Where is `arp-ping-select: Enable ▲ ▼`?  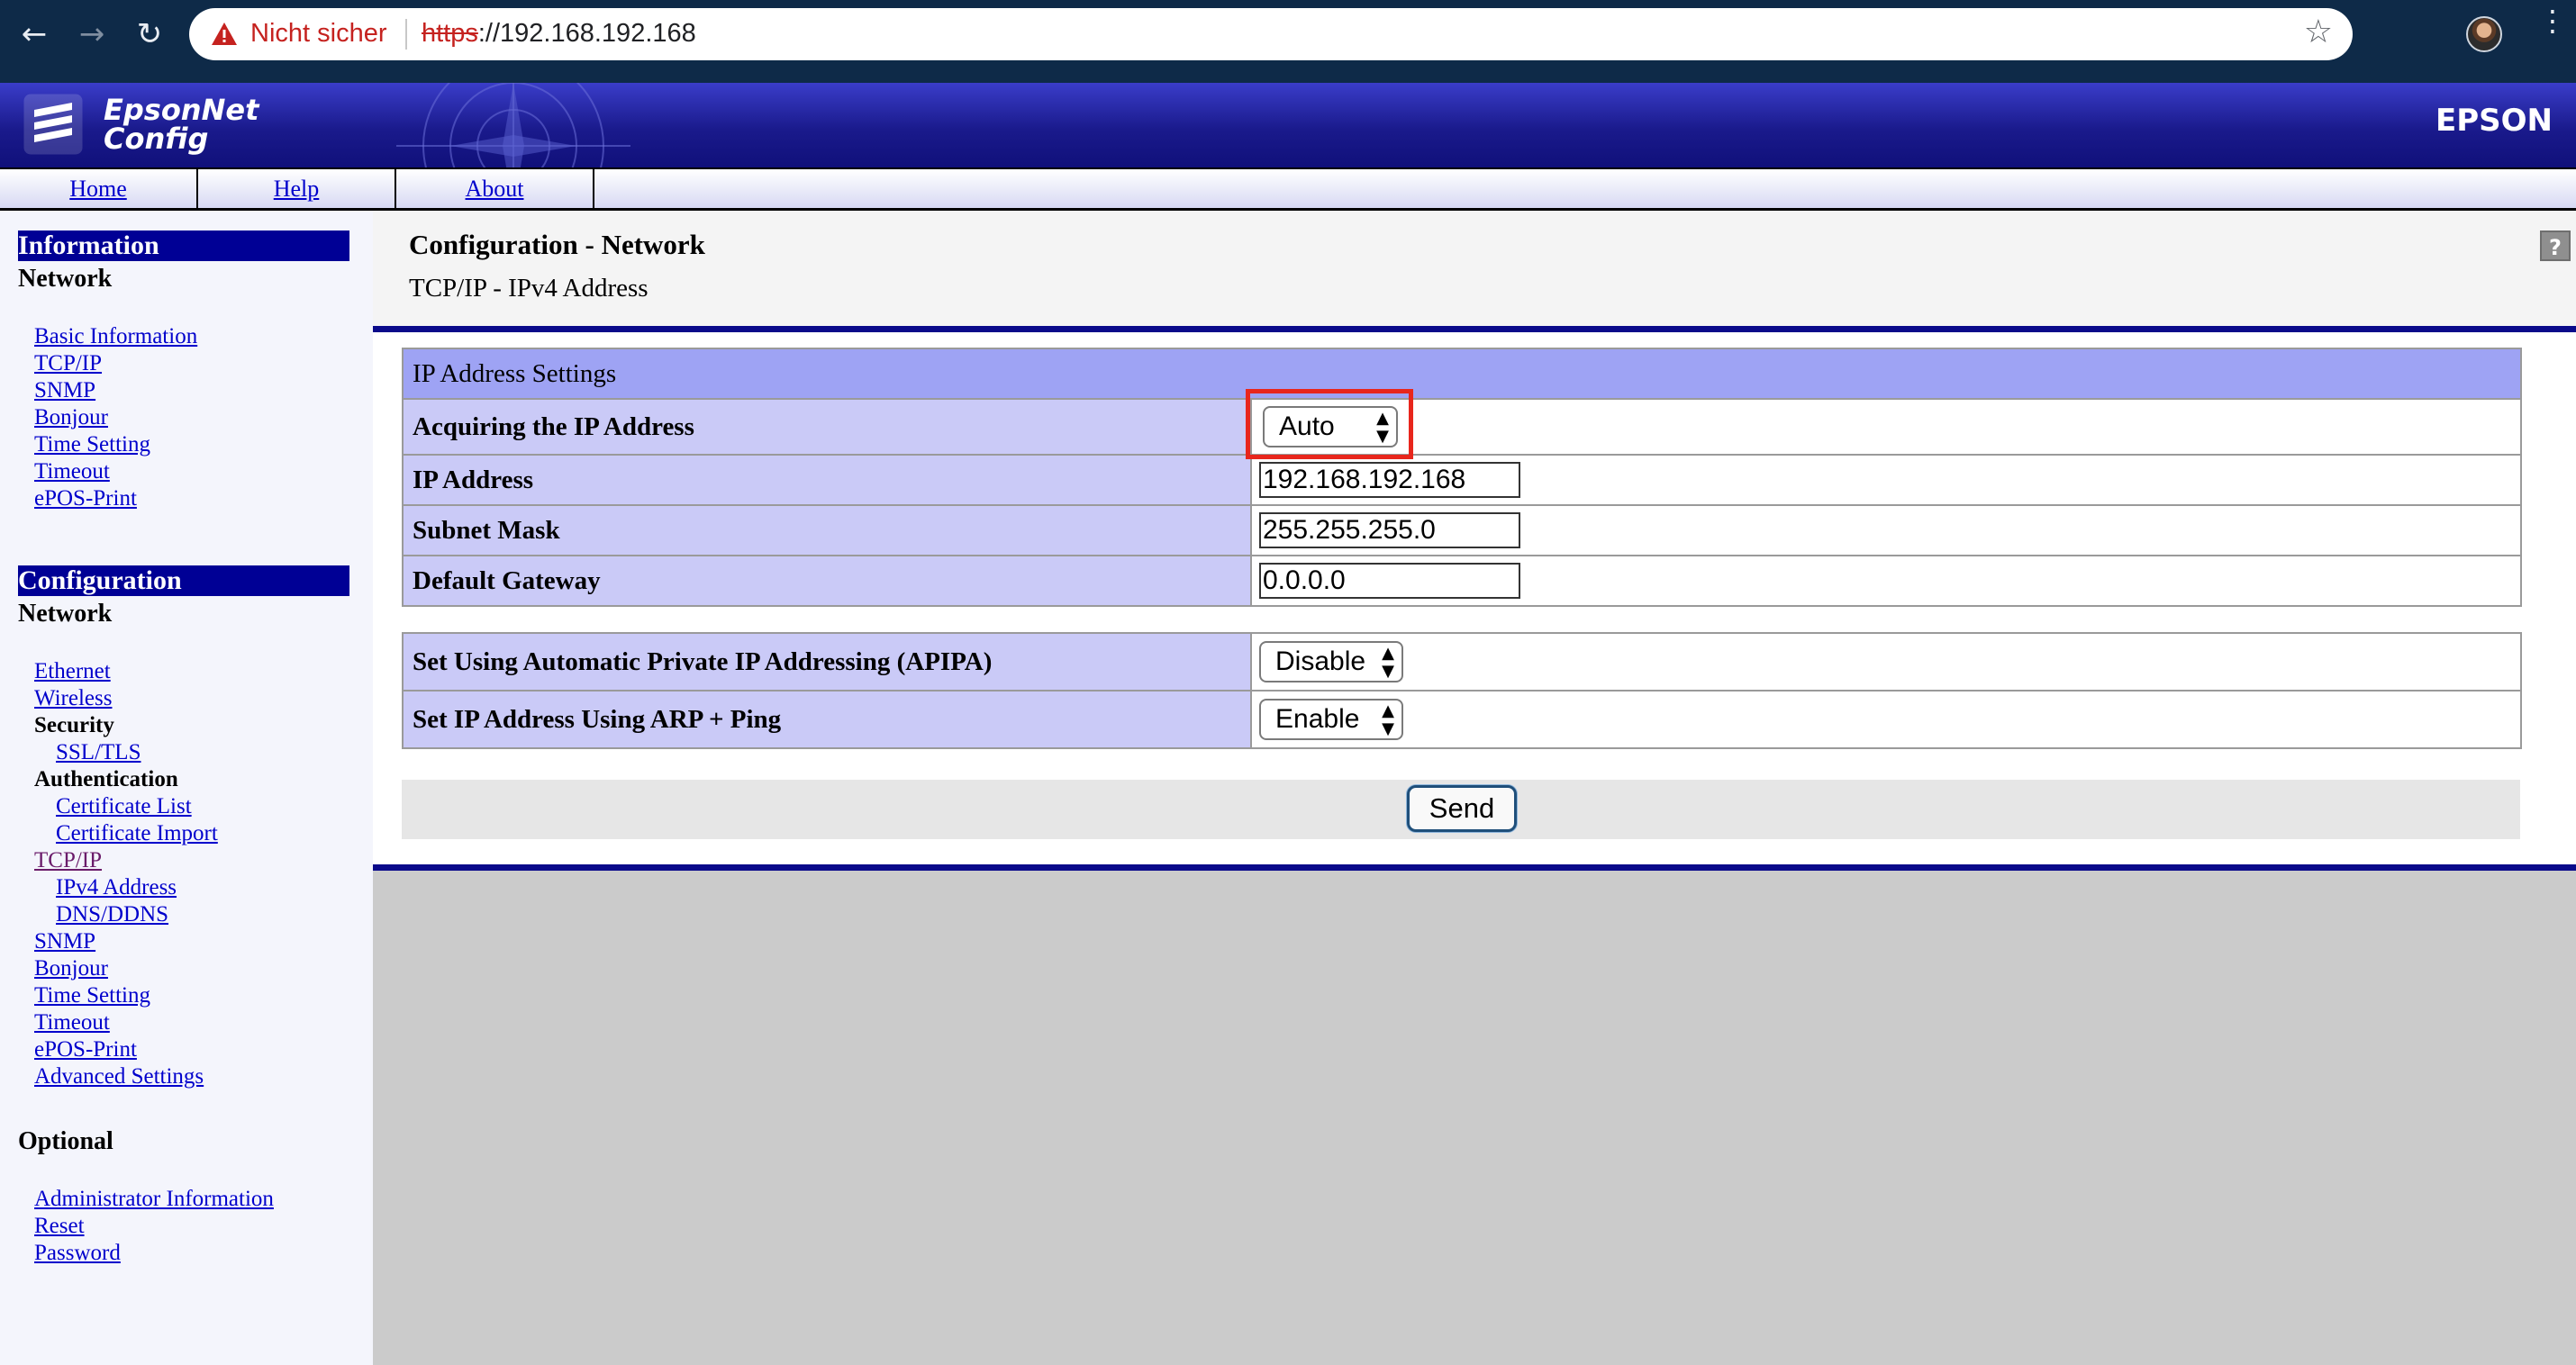 arp-ping-select: Enable ▲ ▼ is located at coordinates (1331, 719).